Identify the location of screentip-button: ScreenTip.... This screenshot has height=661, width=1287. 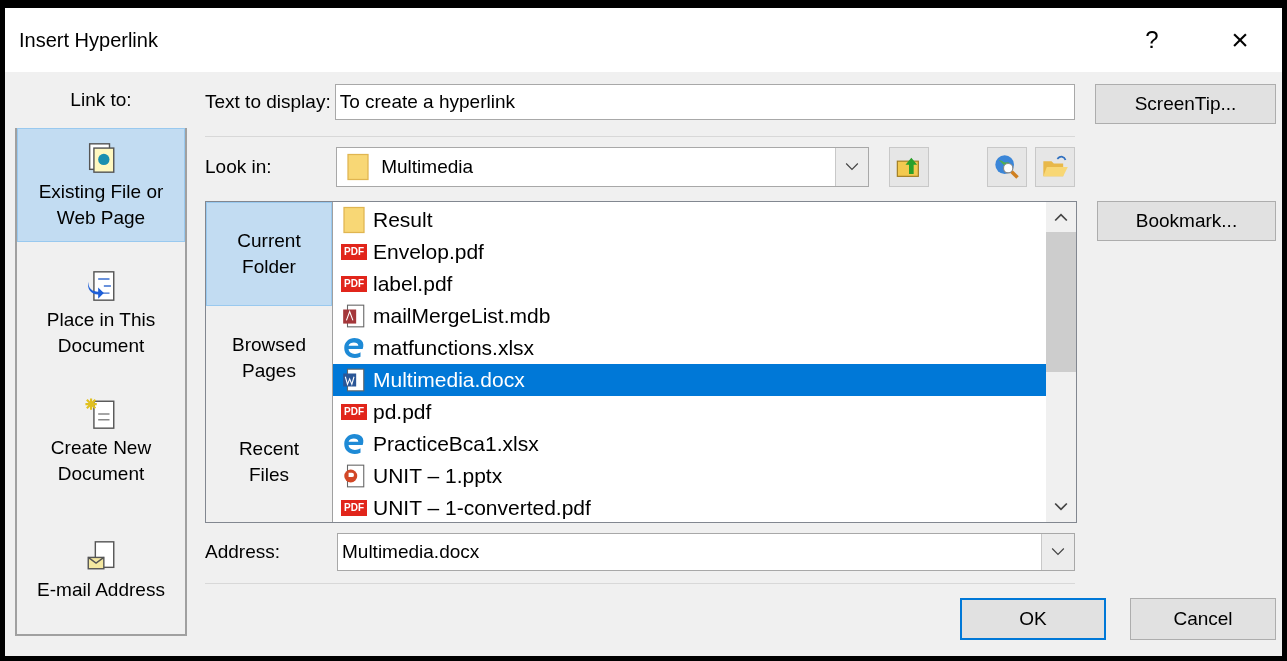
(1185, 104).